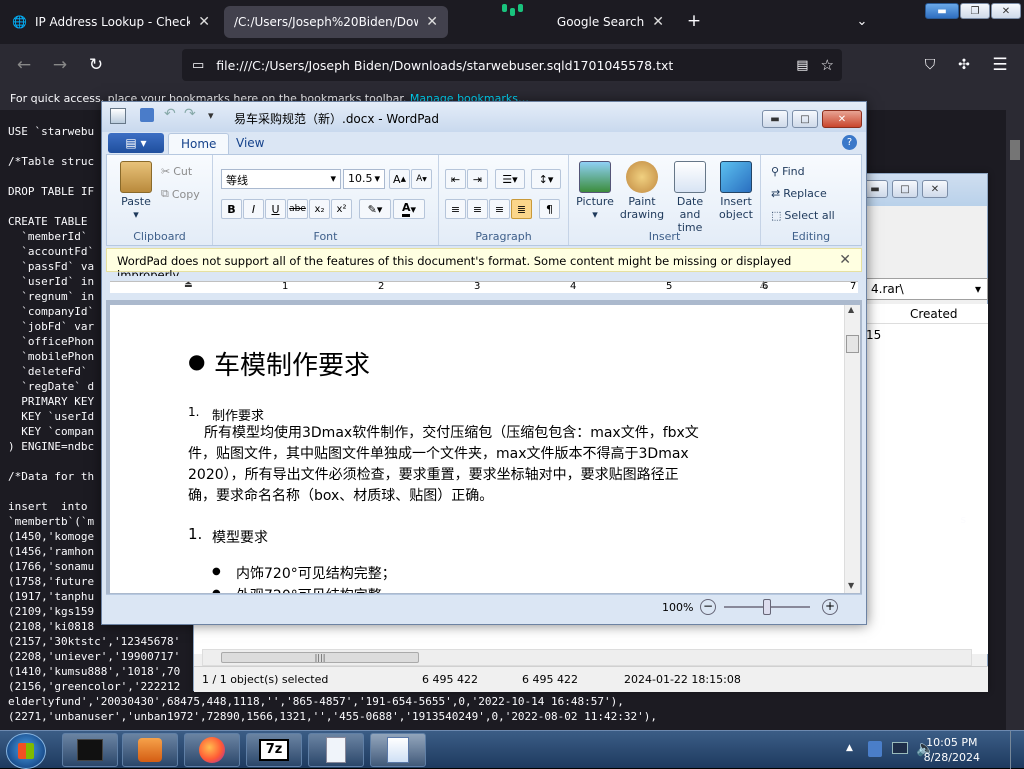 The width and height of the screenshot is (1024, 769). What do you see at coordinates (170, 114) in the screenshot?
I see `undo-icon: ↶` at bounding box center [170, 114].